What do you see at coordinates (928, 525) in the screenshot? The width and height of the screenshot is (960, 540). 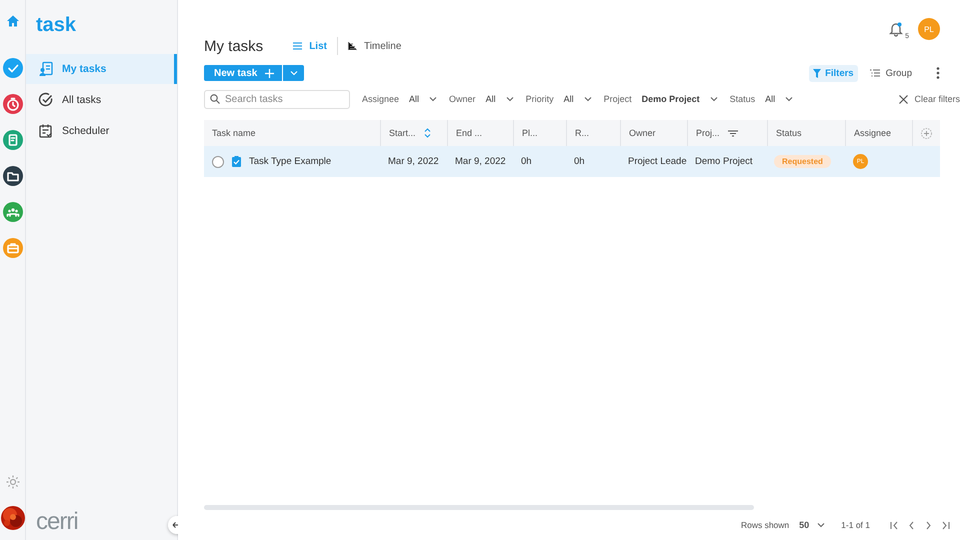 I see `next-page-icon` at bounding box center [928, 525].